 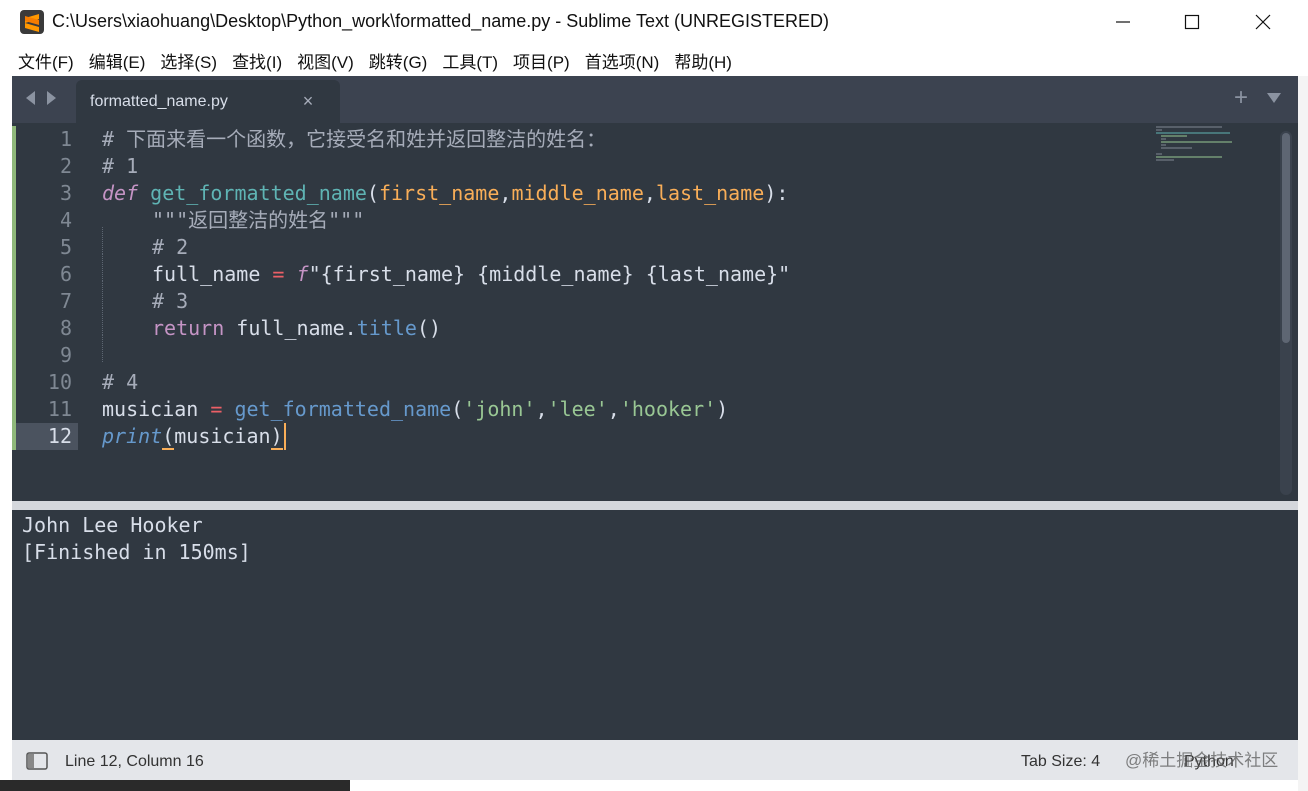 What do you see at coordinates (710, 193) in the screenshot?
I see `parameter: last_name` at bounding box center [710, 193].